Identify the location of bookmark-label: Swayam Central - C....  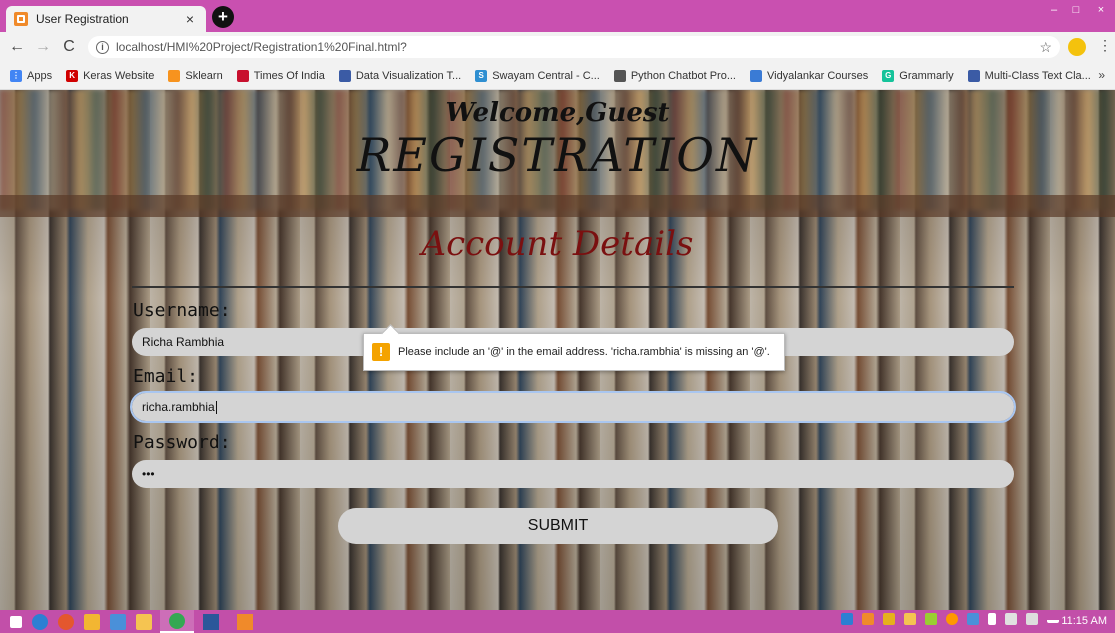
(546, 75).